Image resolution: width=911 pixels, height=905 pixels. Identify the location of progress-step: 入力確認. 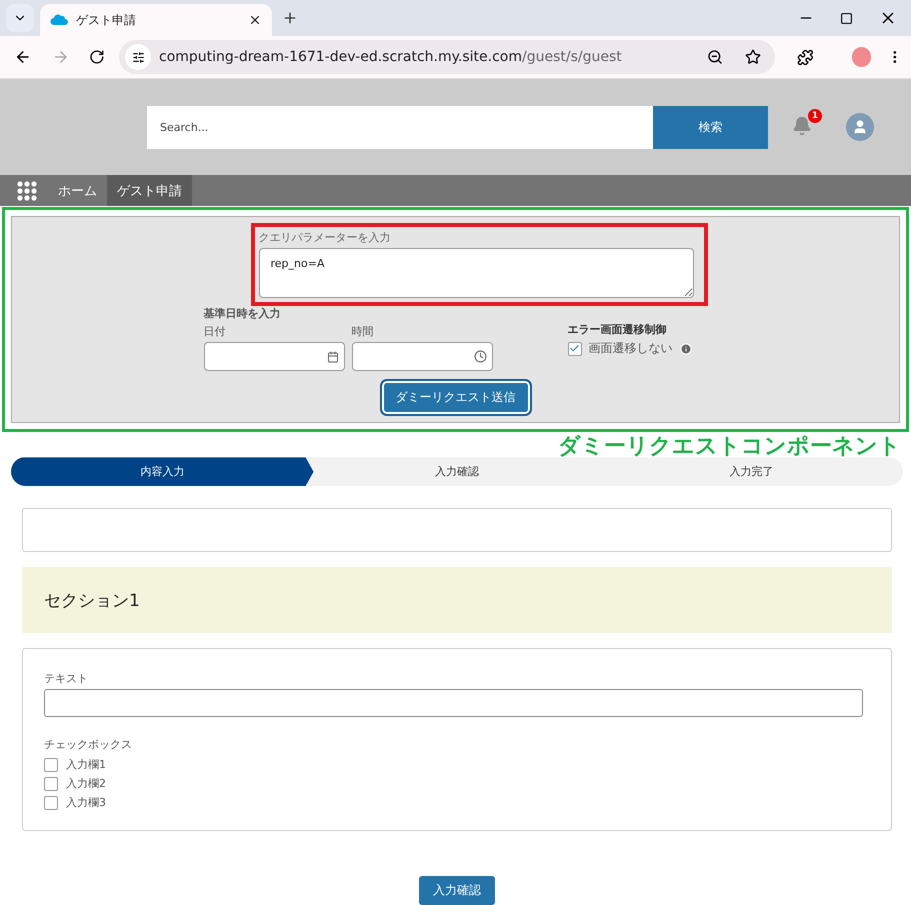
(457, 471).